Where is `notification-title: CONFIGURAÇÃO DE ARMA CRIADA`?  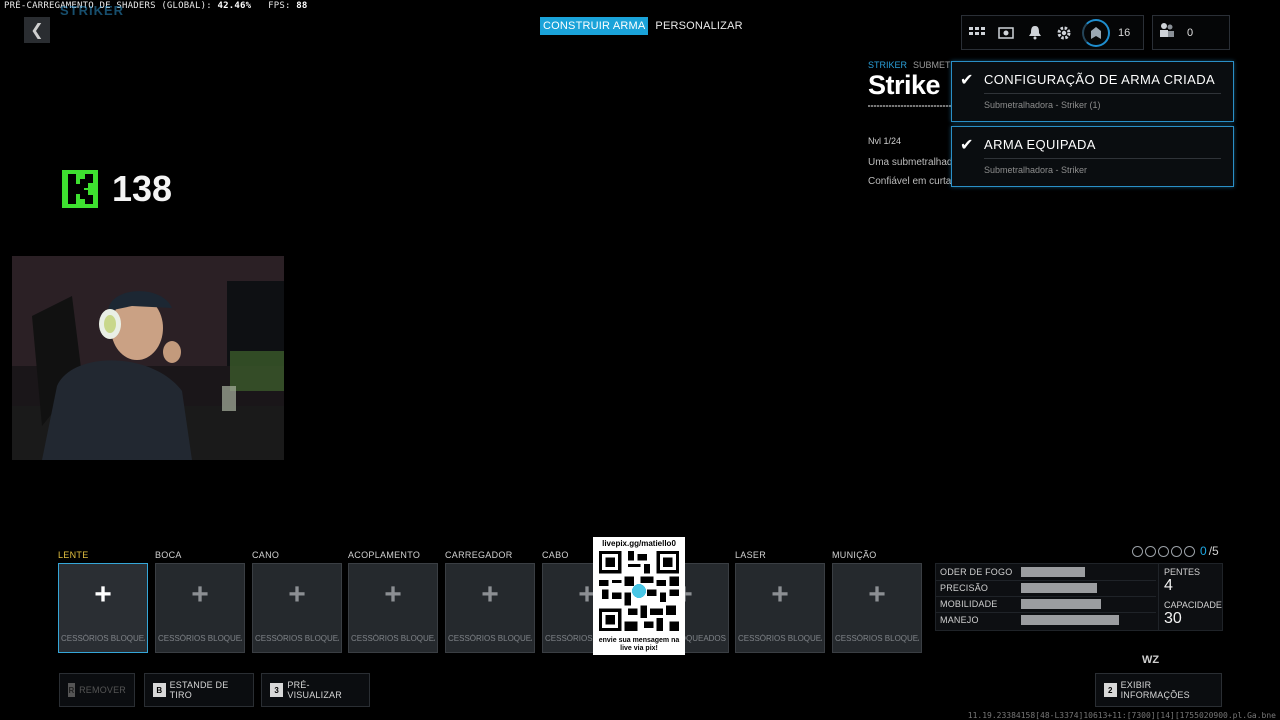
notification-title: CONFIGURAÇÃO DE ARMA CRIADA is located at coordinates (1100, 79).